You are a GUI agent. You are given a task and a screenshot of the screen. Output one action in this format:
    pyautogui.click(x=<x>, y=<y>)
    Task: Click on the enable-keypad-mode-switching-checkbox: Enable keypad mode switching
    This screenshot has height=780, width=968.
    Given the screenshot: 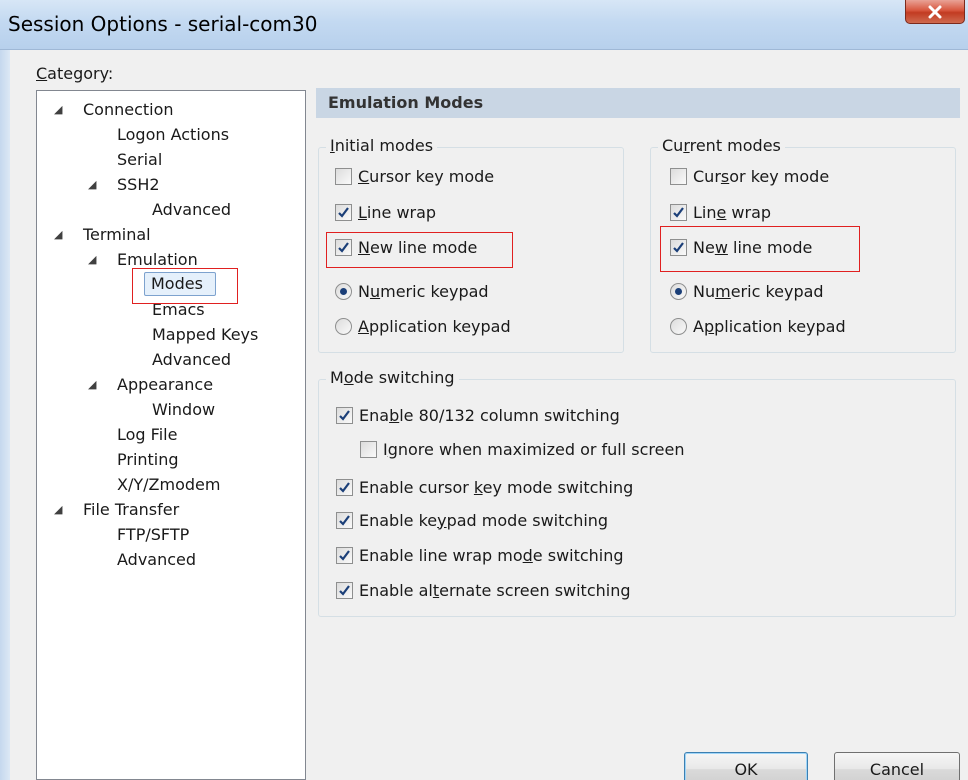 What is the action you would take?
    pyautogui.click(x=472, y=520)
    